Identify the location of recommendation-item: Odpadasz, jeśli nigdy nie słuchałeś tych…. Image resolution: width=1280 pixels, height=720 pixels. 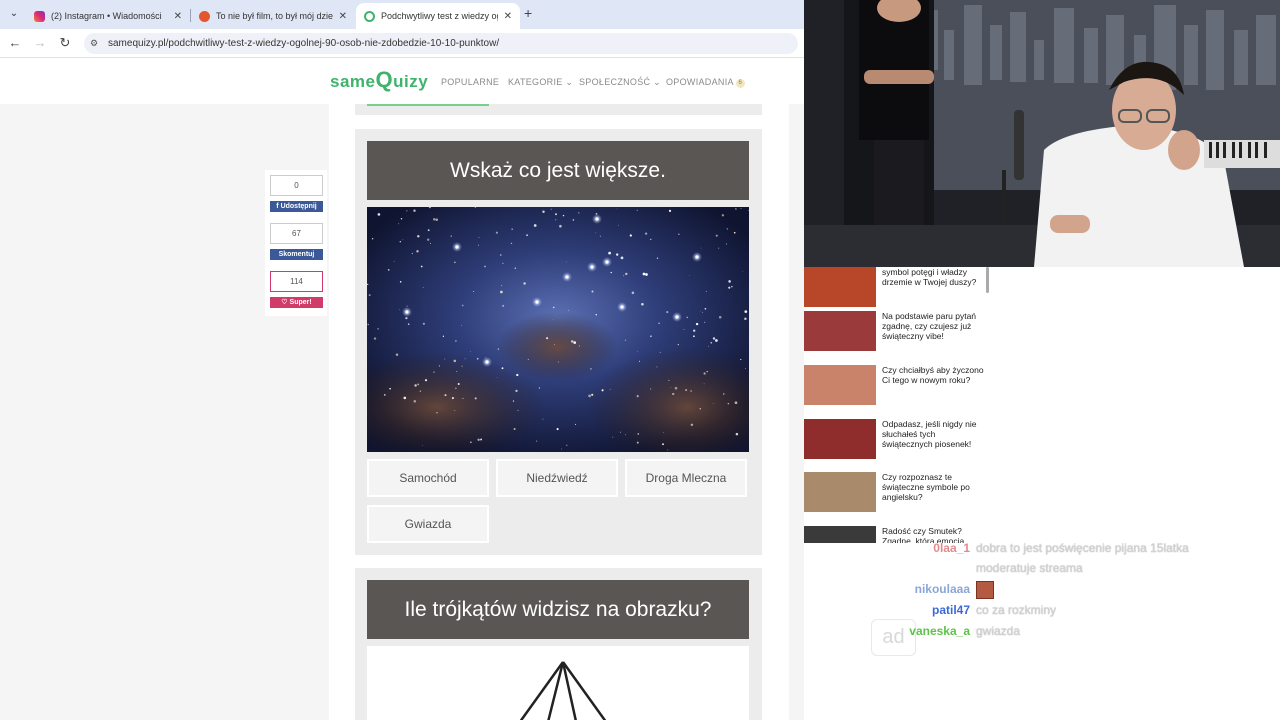
(897, 440).